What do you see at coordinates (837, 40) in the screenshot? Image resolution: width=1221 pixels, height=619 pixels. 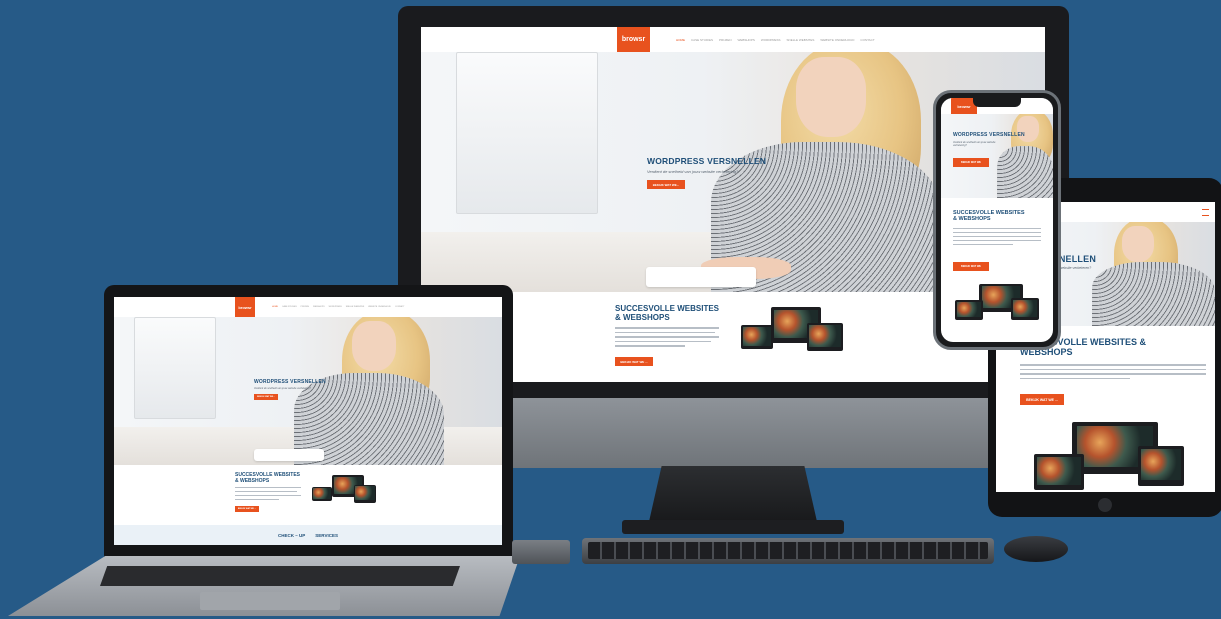 I see `nav-item-onderhoud: WEBSITE ONDERHOUD` at bounding box center [837, 40].